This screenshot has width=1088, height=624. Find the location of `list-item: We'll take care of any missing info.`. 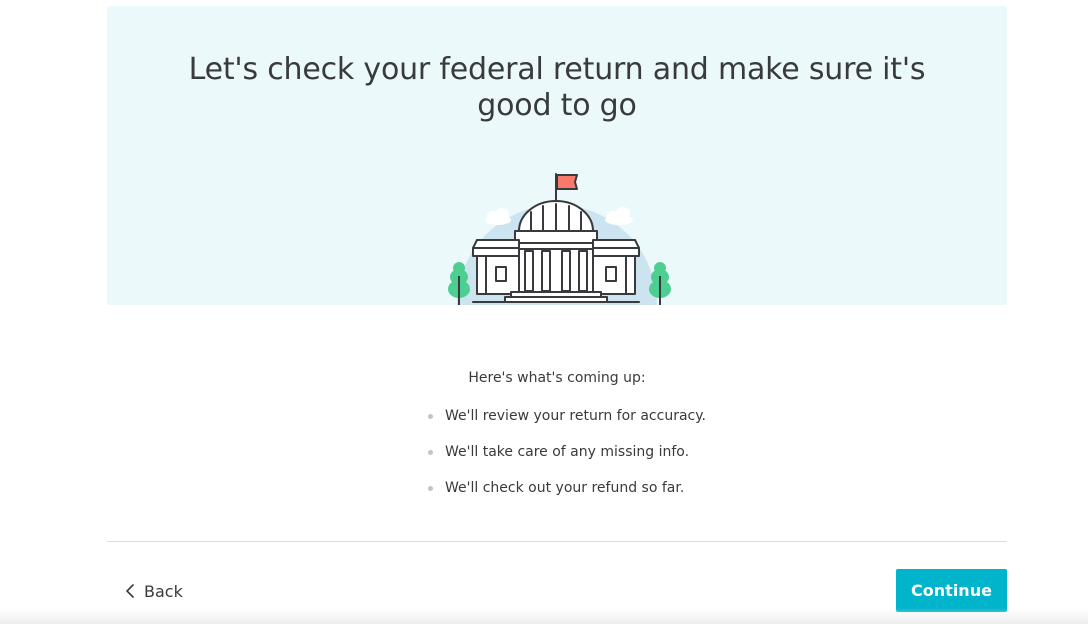

list-item: We'll take care of any missing info. is located at coordinates (567, 460).